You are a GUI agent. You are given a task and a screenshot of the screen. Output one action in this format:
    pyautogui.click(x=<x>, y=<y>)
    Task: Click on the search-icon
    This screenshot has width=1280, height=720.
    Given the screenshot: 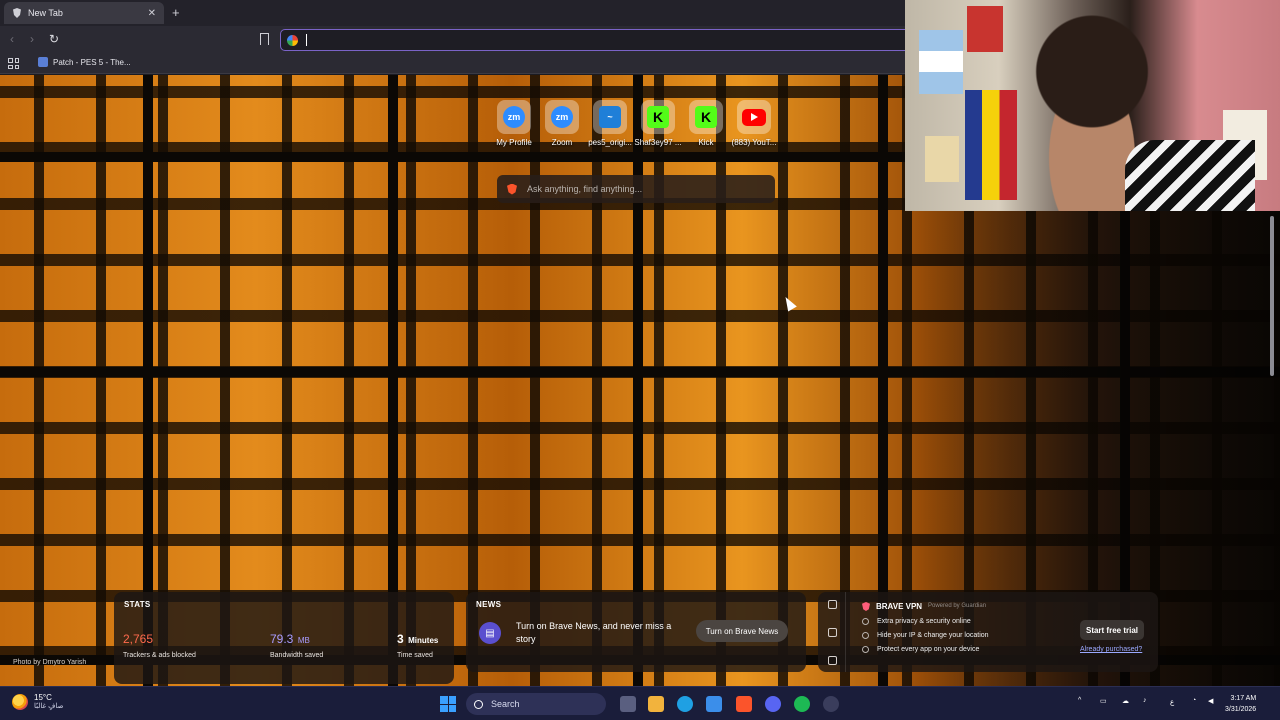 What is the action you would take?
    pyautogui.click(x=478, y=704)
    